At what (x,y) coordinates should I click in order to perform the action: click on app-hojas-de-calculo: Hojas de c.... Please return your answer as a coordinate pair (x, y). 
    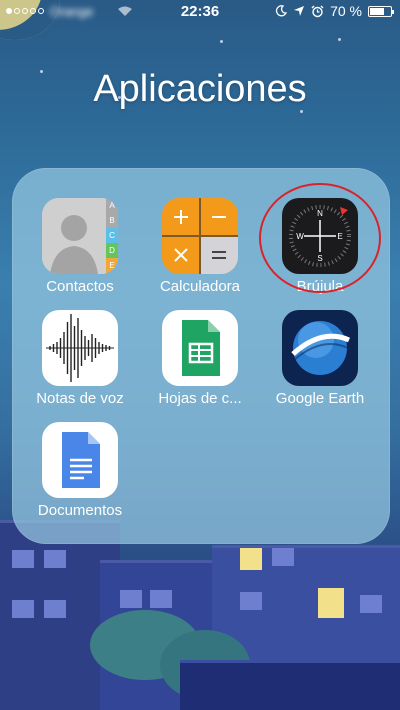
    Looking at the image, I should click on (200, 358).